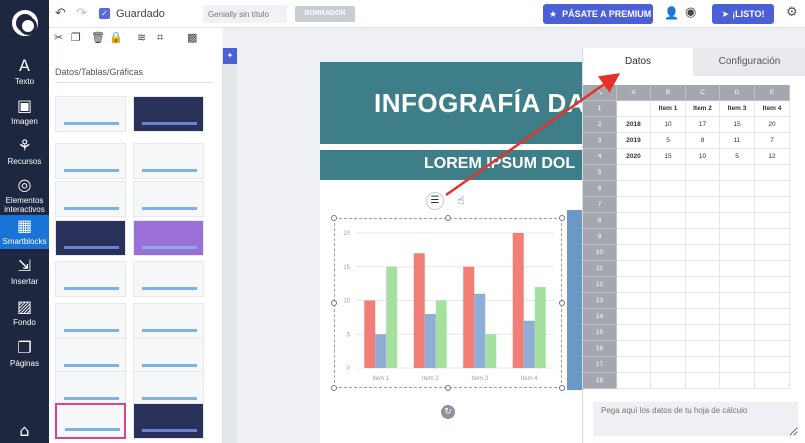 This screenshot has height=443, width=805. What do you see at coordinates (98, 37) in the screenshot?
I see `trash-icon: 🗑` at bounding box center [98, 37].